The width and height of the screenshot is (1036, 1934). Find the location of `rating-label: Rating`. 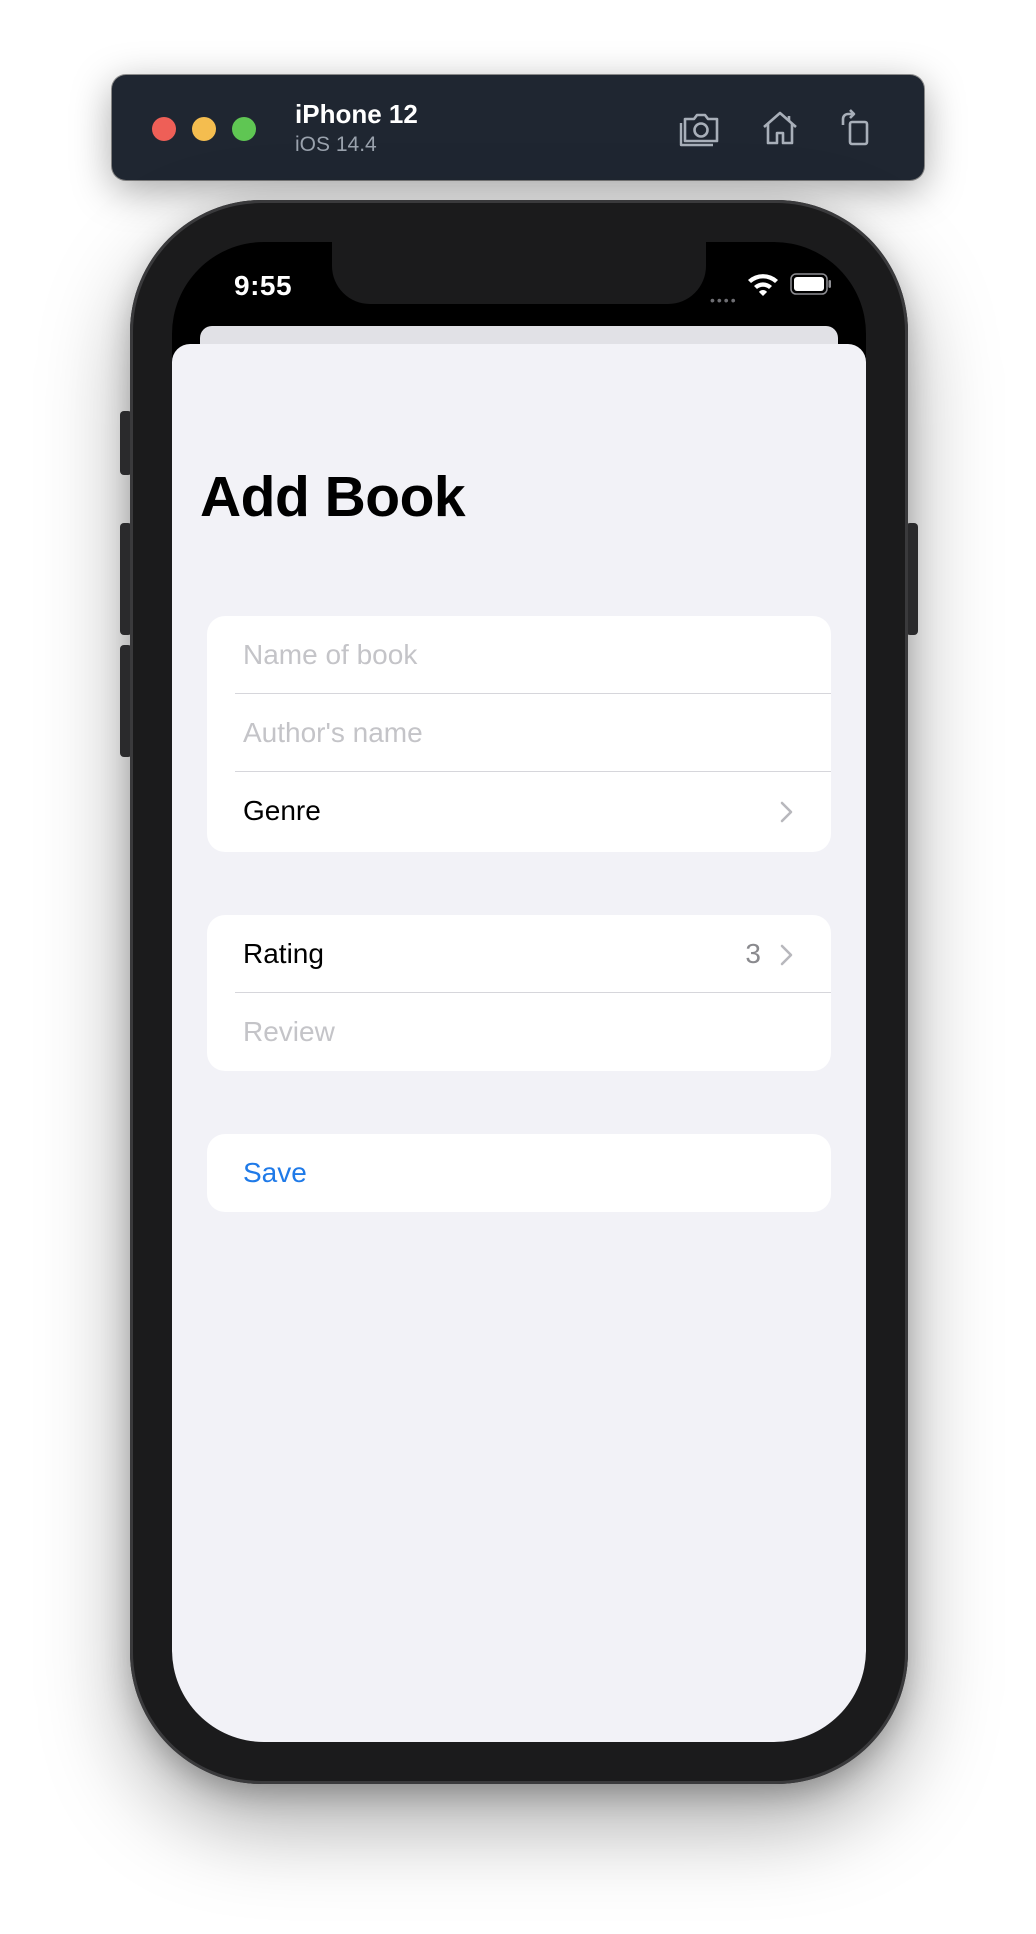

rating-label: Rating is located at coordinates (283, 953).